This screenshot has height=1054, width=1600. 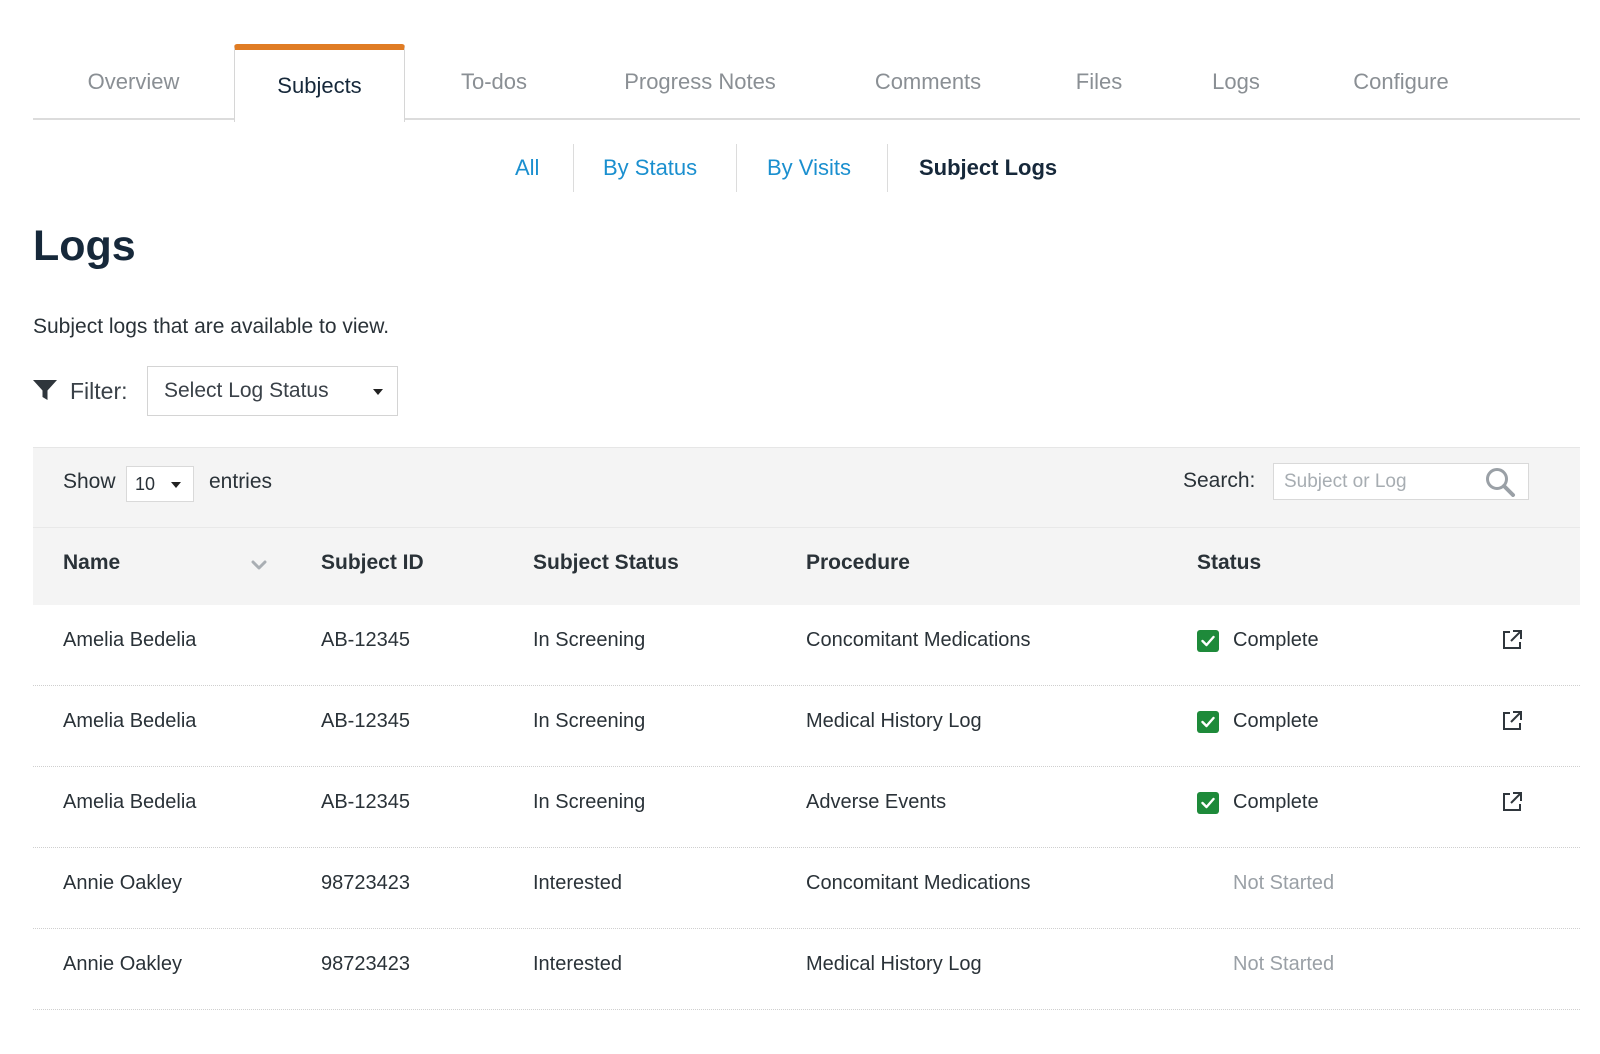 What do you see at coordinates (1374, 481) in the screenshot?
I see `search-input` at bounding box center [1374, 481].